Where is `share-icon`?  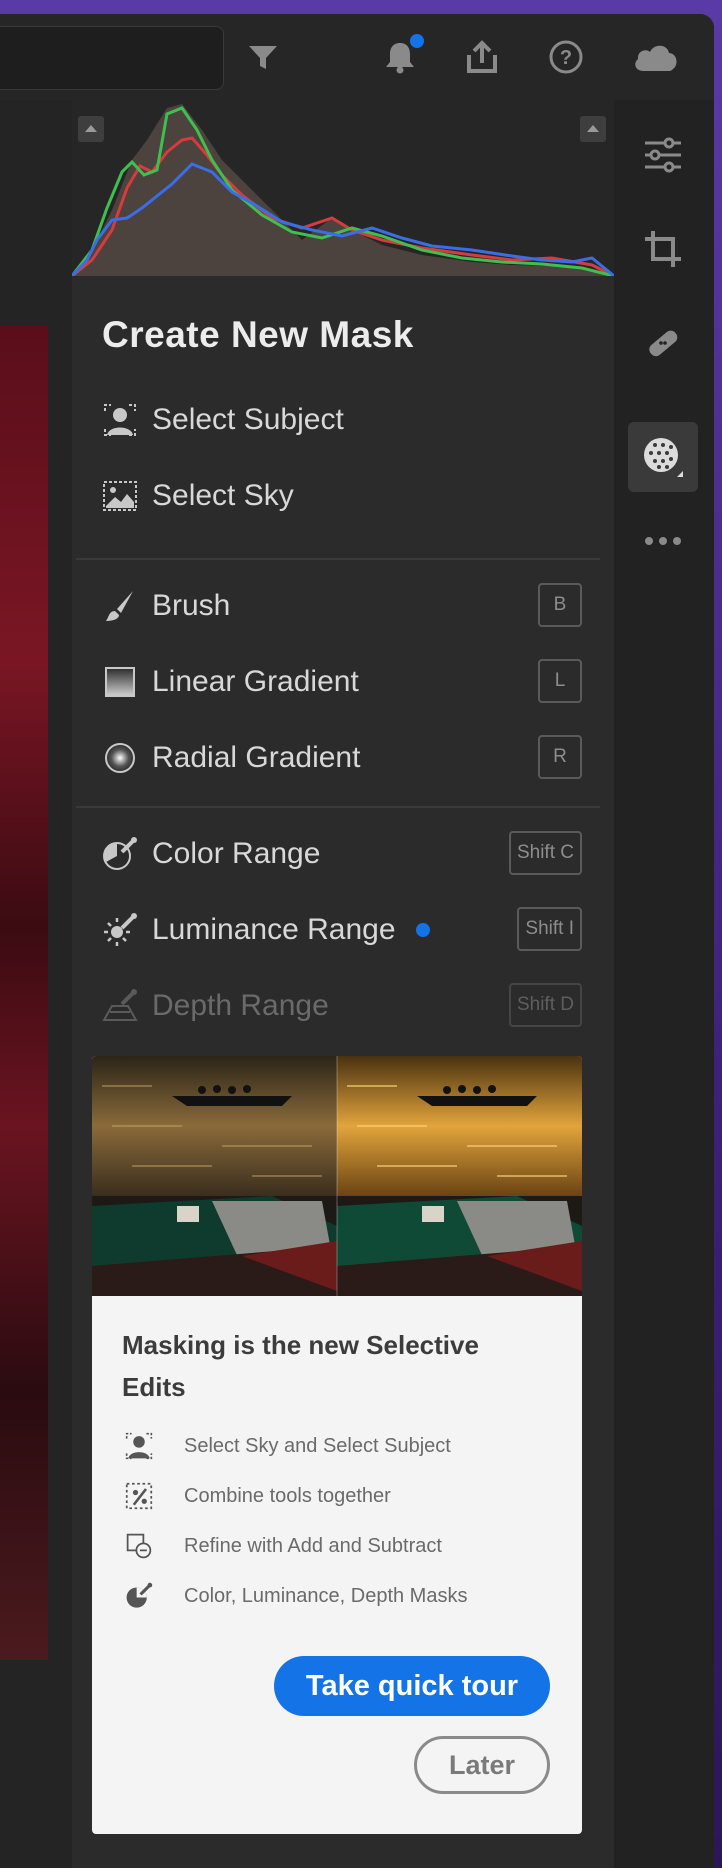
share-icon is located at coordinates (482, 57).